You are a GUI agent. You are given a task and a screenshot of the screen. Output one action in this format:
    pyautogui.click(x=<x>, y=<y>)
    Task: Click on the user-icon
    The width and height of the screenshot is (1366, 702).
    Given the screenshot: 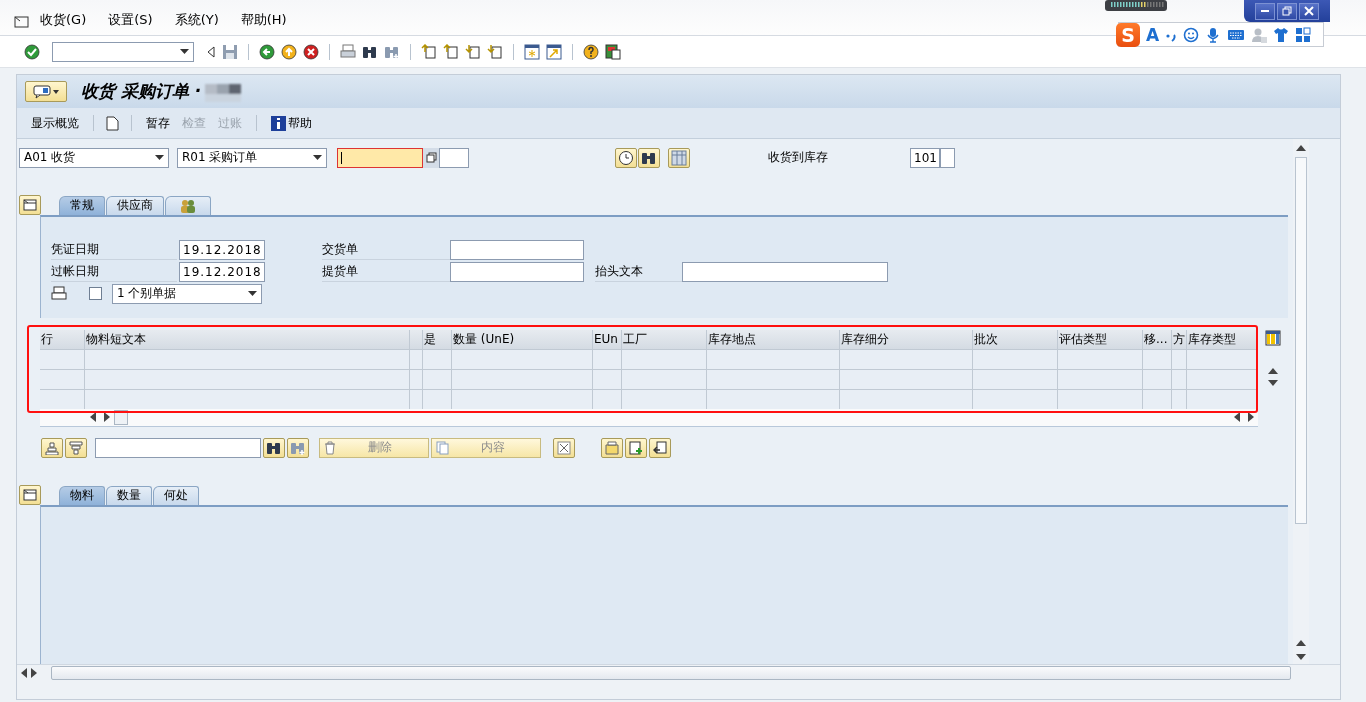 What is the action you would take?
    pyautogui.click(x=1259, y=34)
    